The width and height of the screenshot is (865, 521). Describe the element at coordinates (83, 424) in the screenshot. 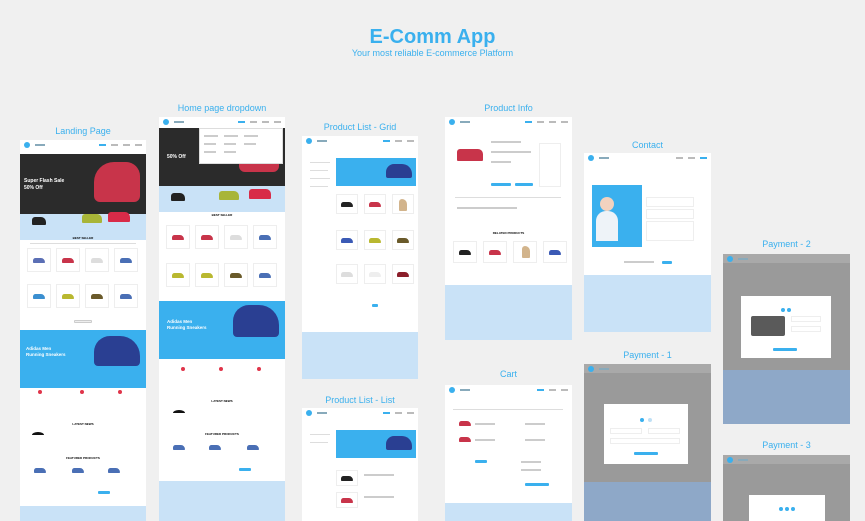

I see `latest-news-heading: LATEST NEWS` at that location.